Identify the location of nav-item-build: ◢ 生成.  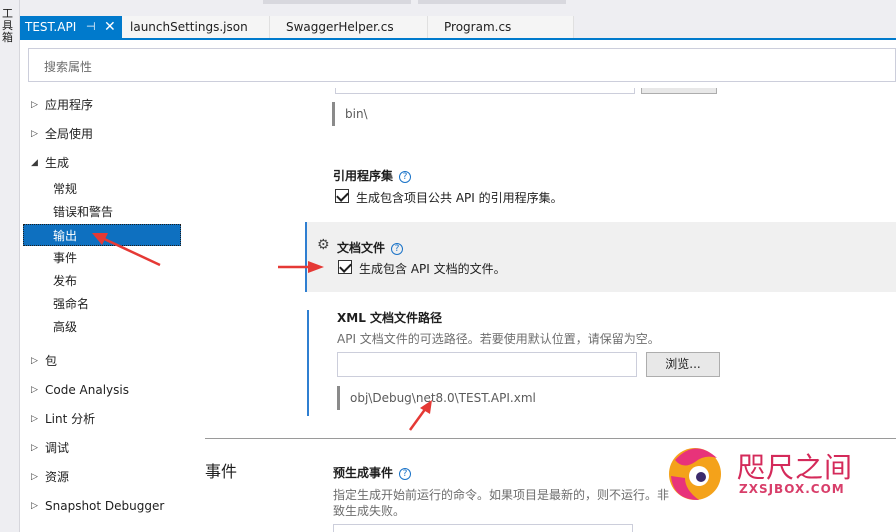
(112, 163).